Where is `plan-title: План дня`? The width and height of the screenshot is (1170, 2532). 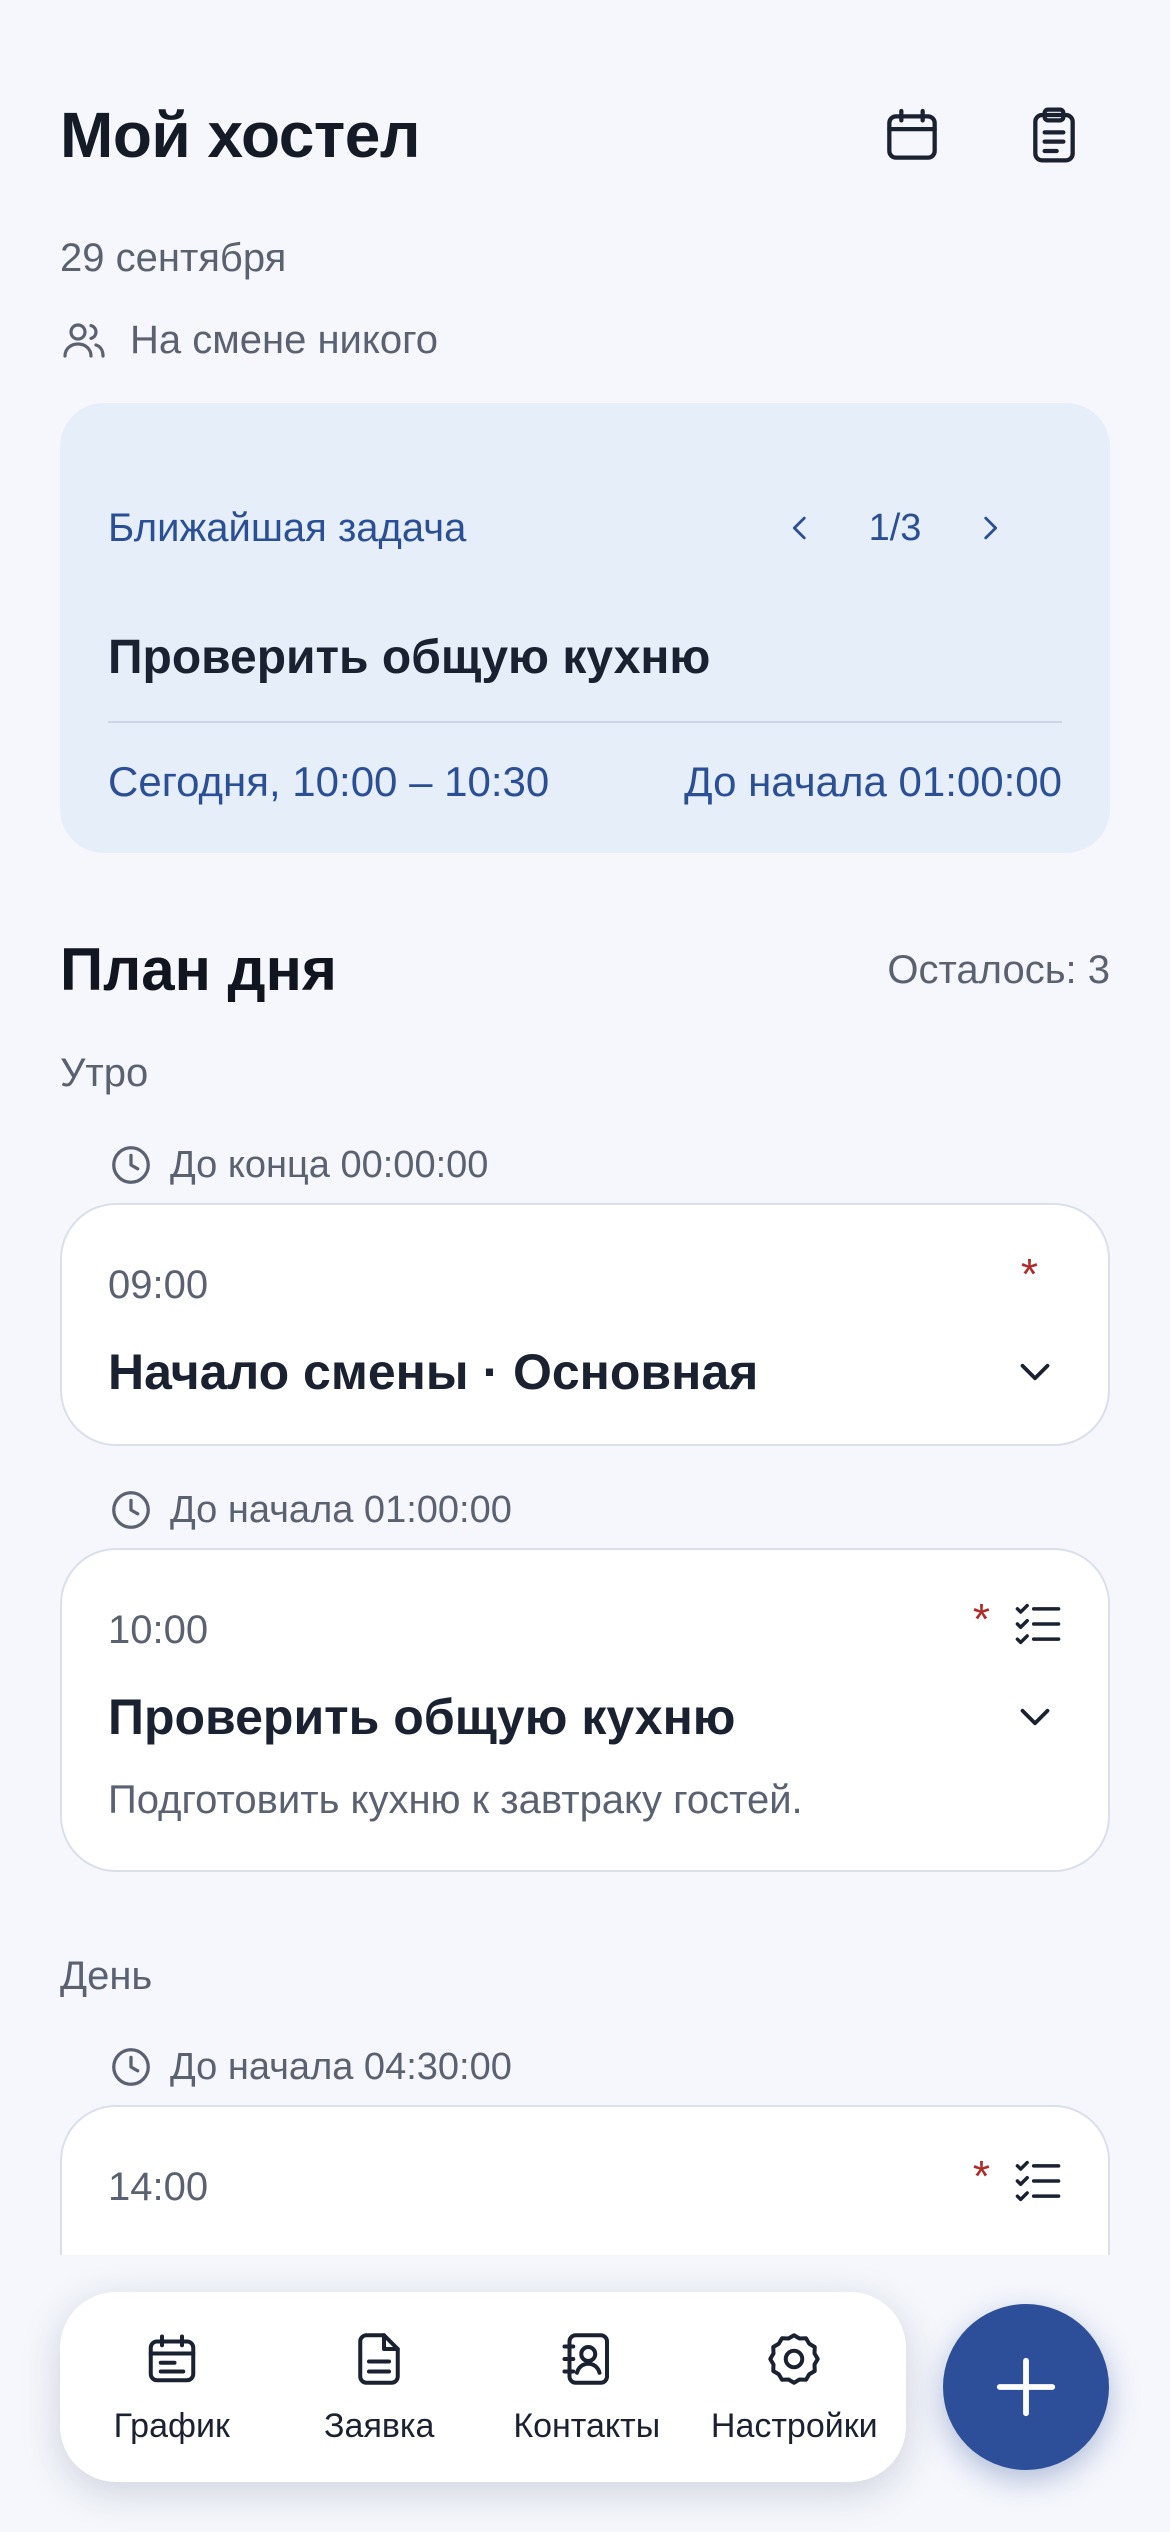
plan-title: План дня is located at coordinates (198, 969).